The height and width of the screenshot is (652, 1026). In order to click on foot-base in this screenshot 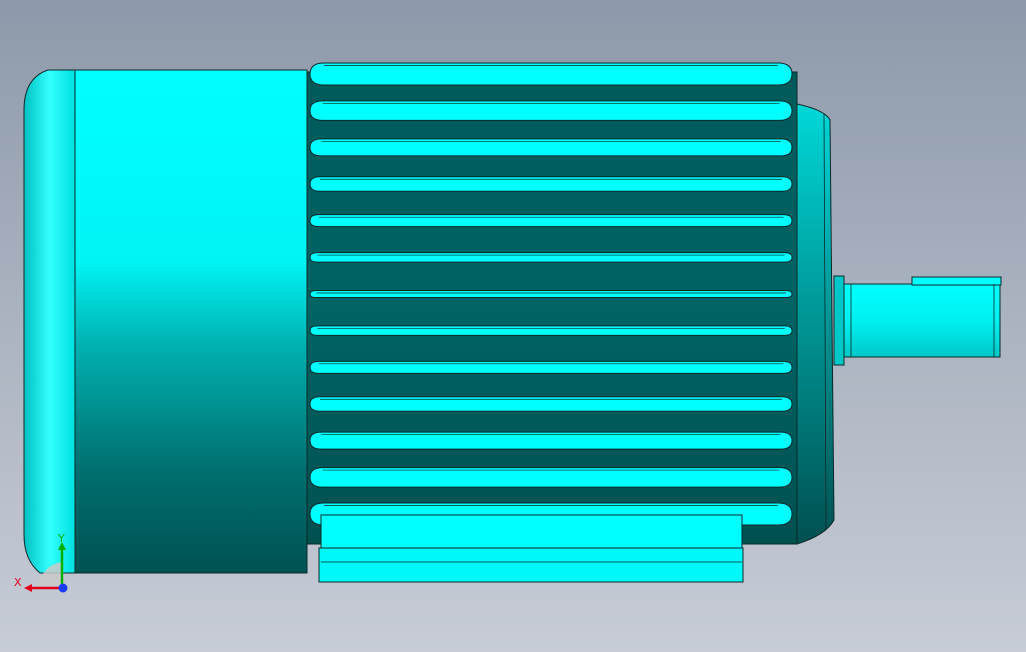, I will do `click(531, 565)`.